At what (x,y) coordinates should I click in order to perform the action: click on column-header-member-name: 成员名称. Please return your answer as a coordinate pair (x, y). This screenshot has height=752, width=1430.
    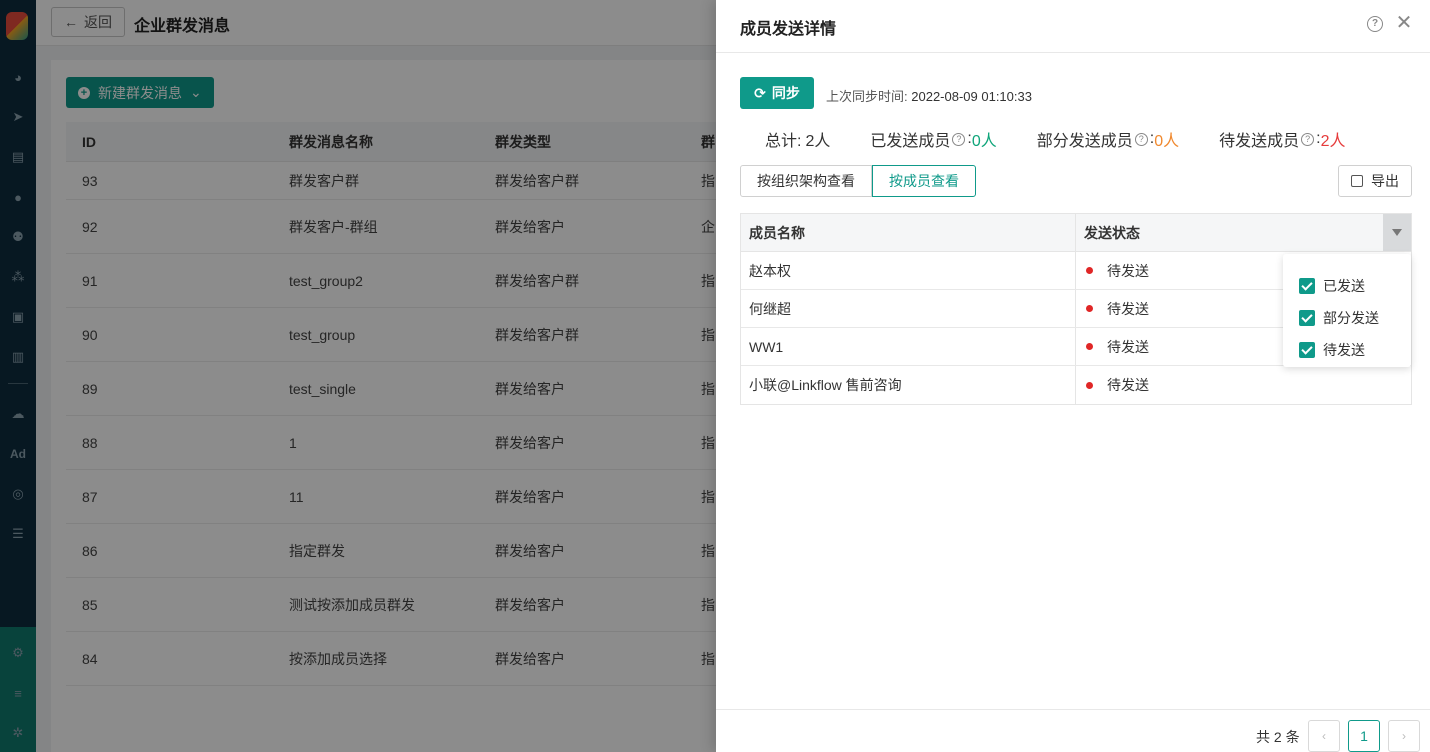
    Looking at the image, I should click on (908, 232).